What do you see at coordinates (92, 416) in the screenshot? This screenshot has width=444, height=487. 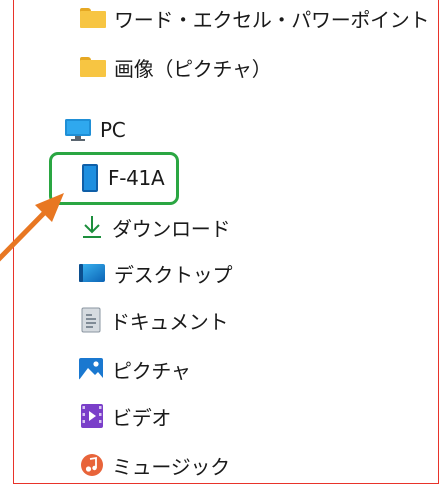 I see `video-icon` at bounding box center [92, 416].